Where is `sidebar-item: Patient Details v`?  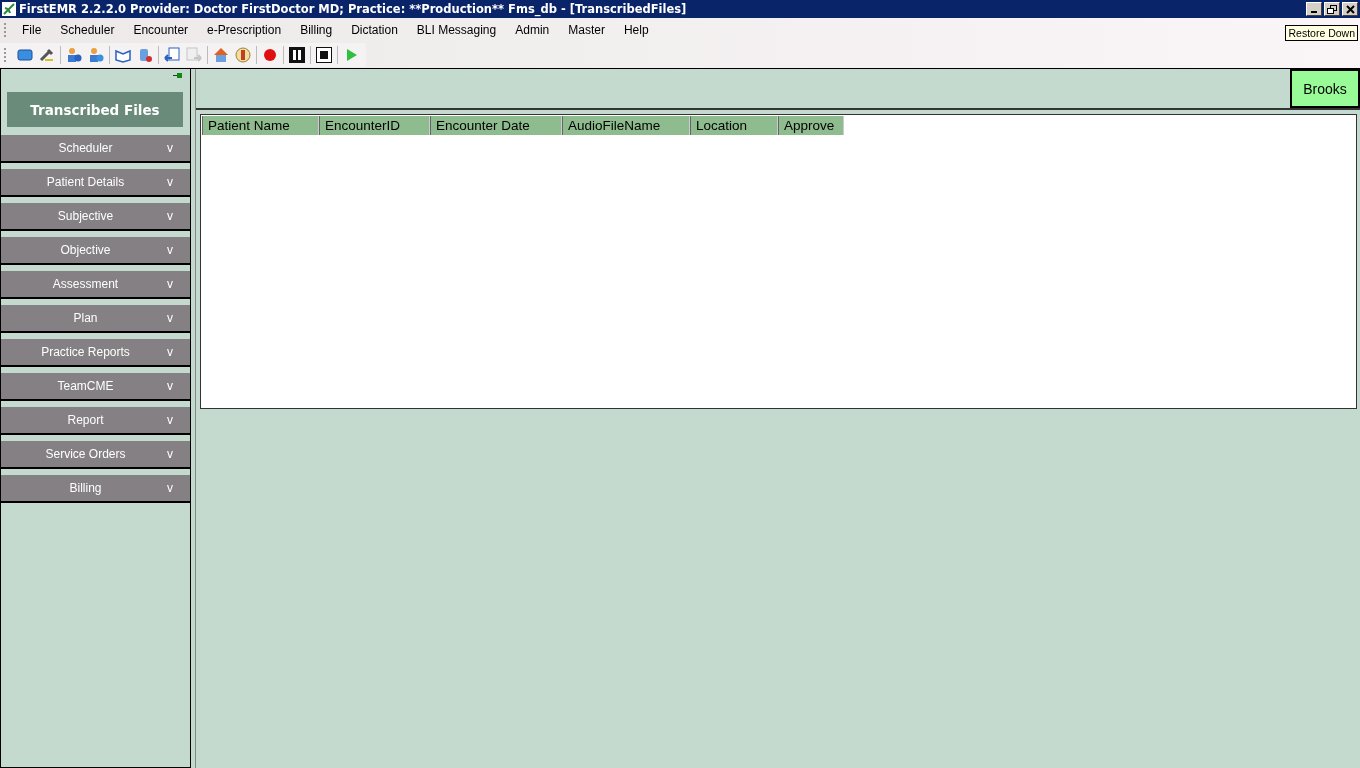
sidebar-item: Patient Details v is located at coordinates (95, 183).